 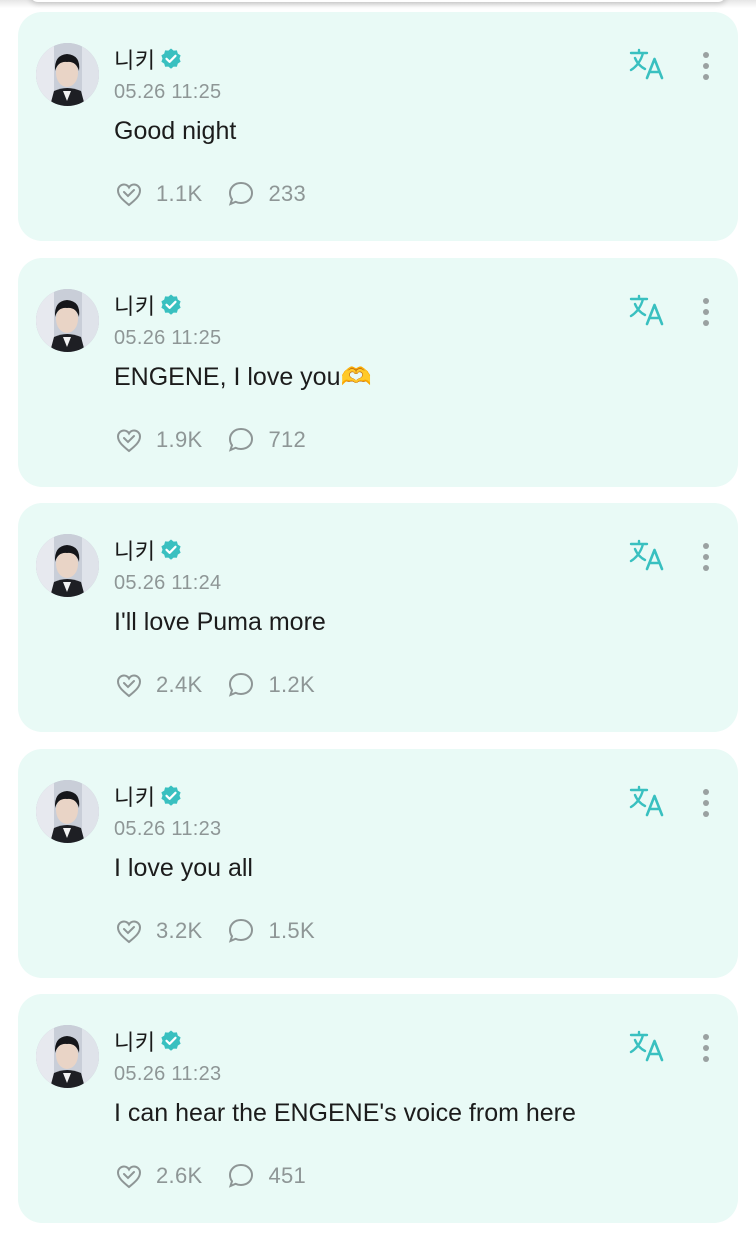 I want to click on like-stat: 3.2K, so click(x=158, y=931).